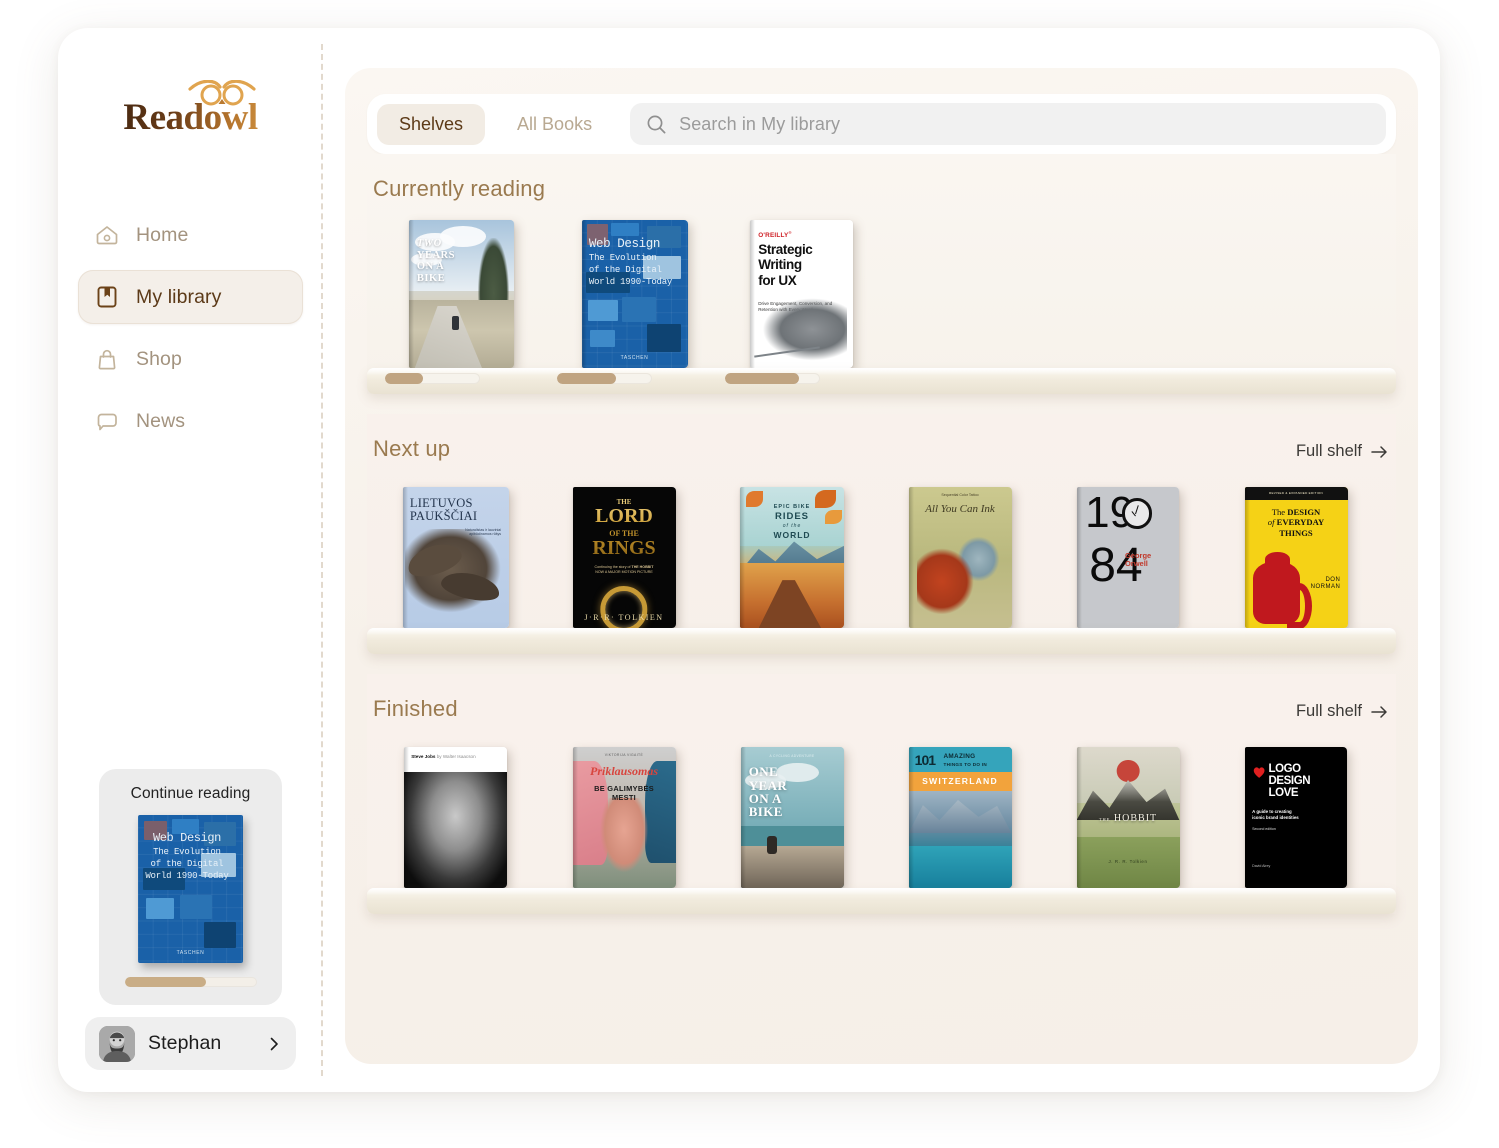  I want to click on book-cover-all-you-can-ink: Sequential Color Tattoo All You Can Ink, so click(960, 557).